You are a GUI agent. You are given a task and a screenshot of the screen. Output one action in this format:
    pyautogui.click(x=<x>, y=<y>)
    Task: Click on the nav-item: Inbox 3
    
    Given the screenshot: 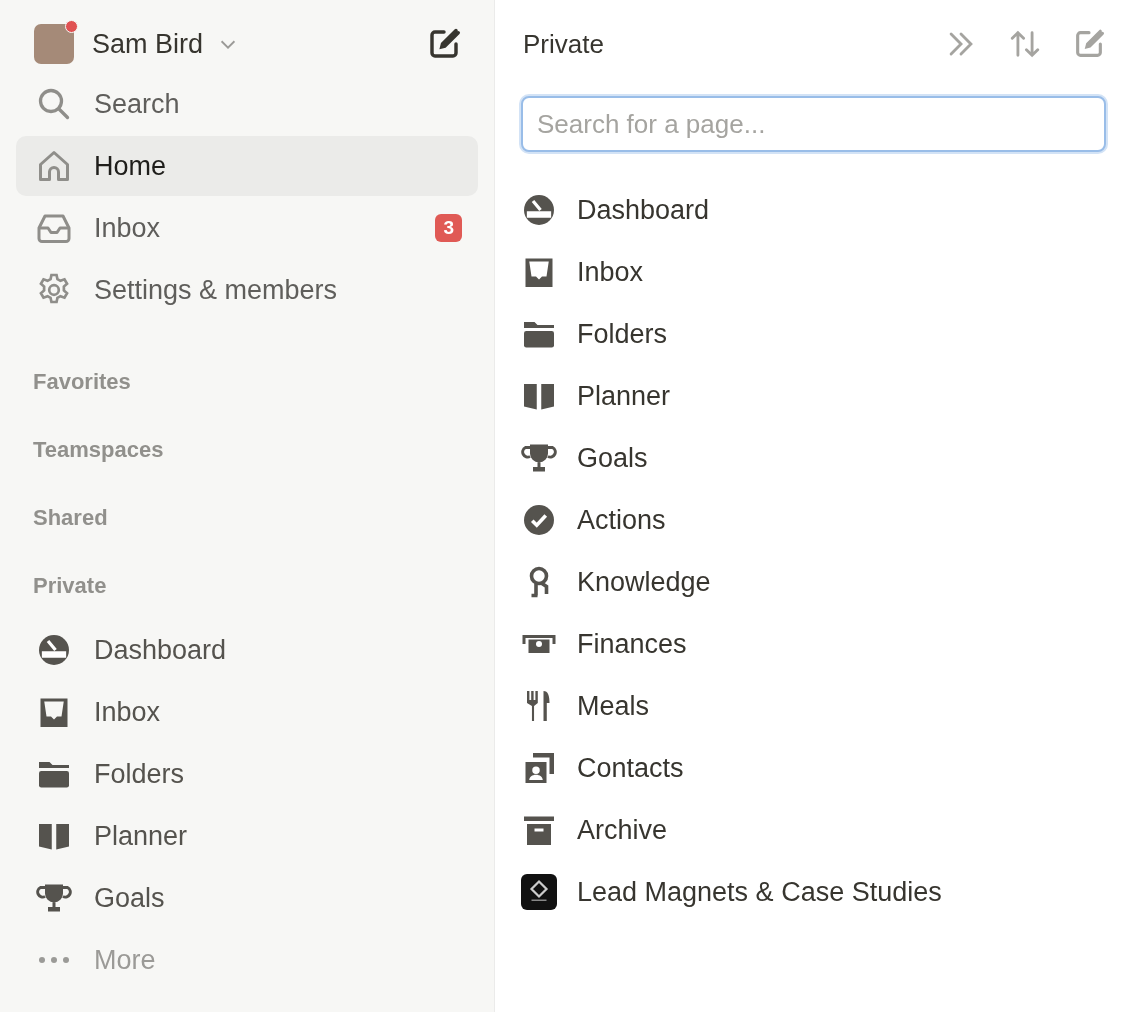 What is the action you would take?
    pyautogui.click(x=247, y=228)
    